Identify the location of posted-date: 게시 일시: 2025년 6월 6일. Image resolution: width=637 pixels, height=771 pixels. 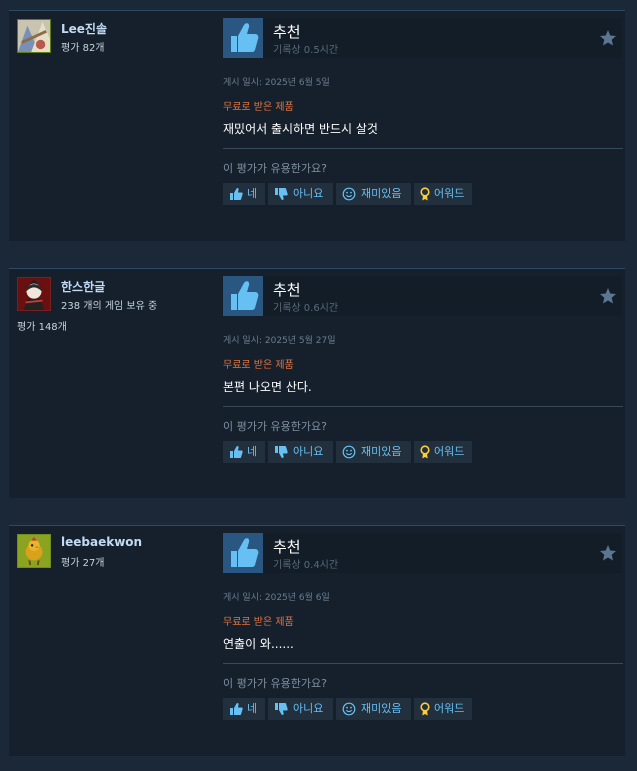
(276, 598).